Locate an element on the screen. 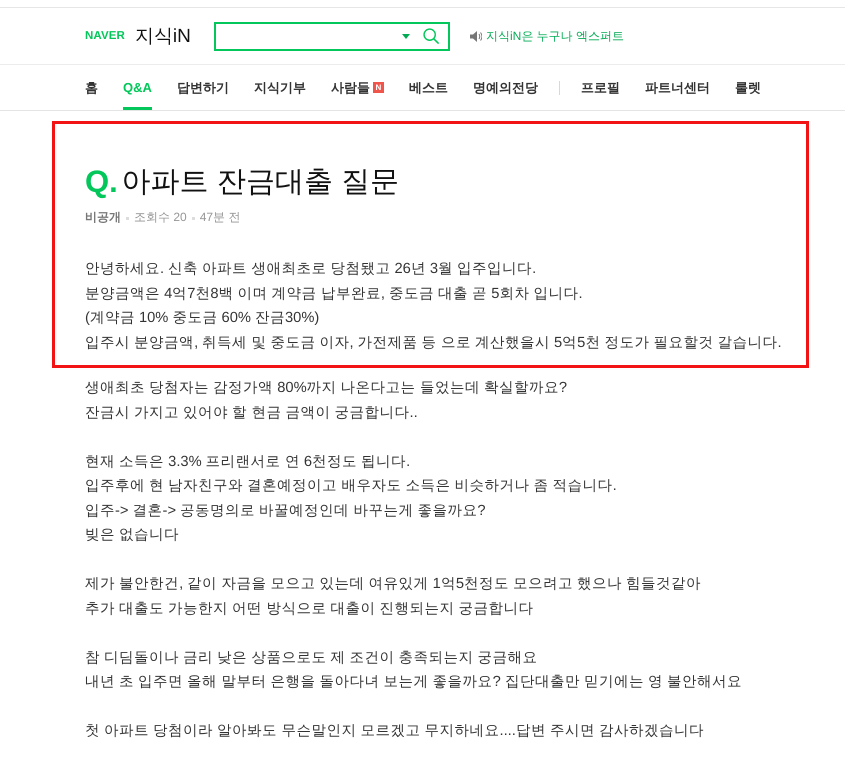 The height and width of the screenshot is (778, 845). speaker-icon is located at coordinates (476, 36).